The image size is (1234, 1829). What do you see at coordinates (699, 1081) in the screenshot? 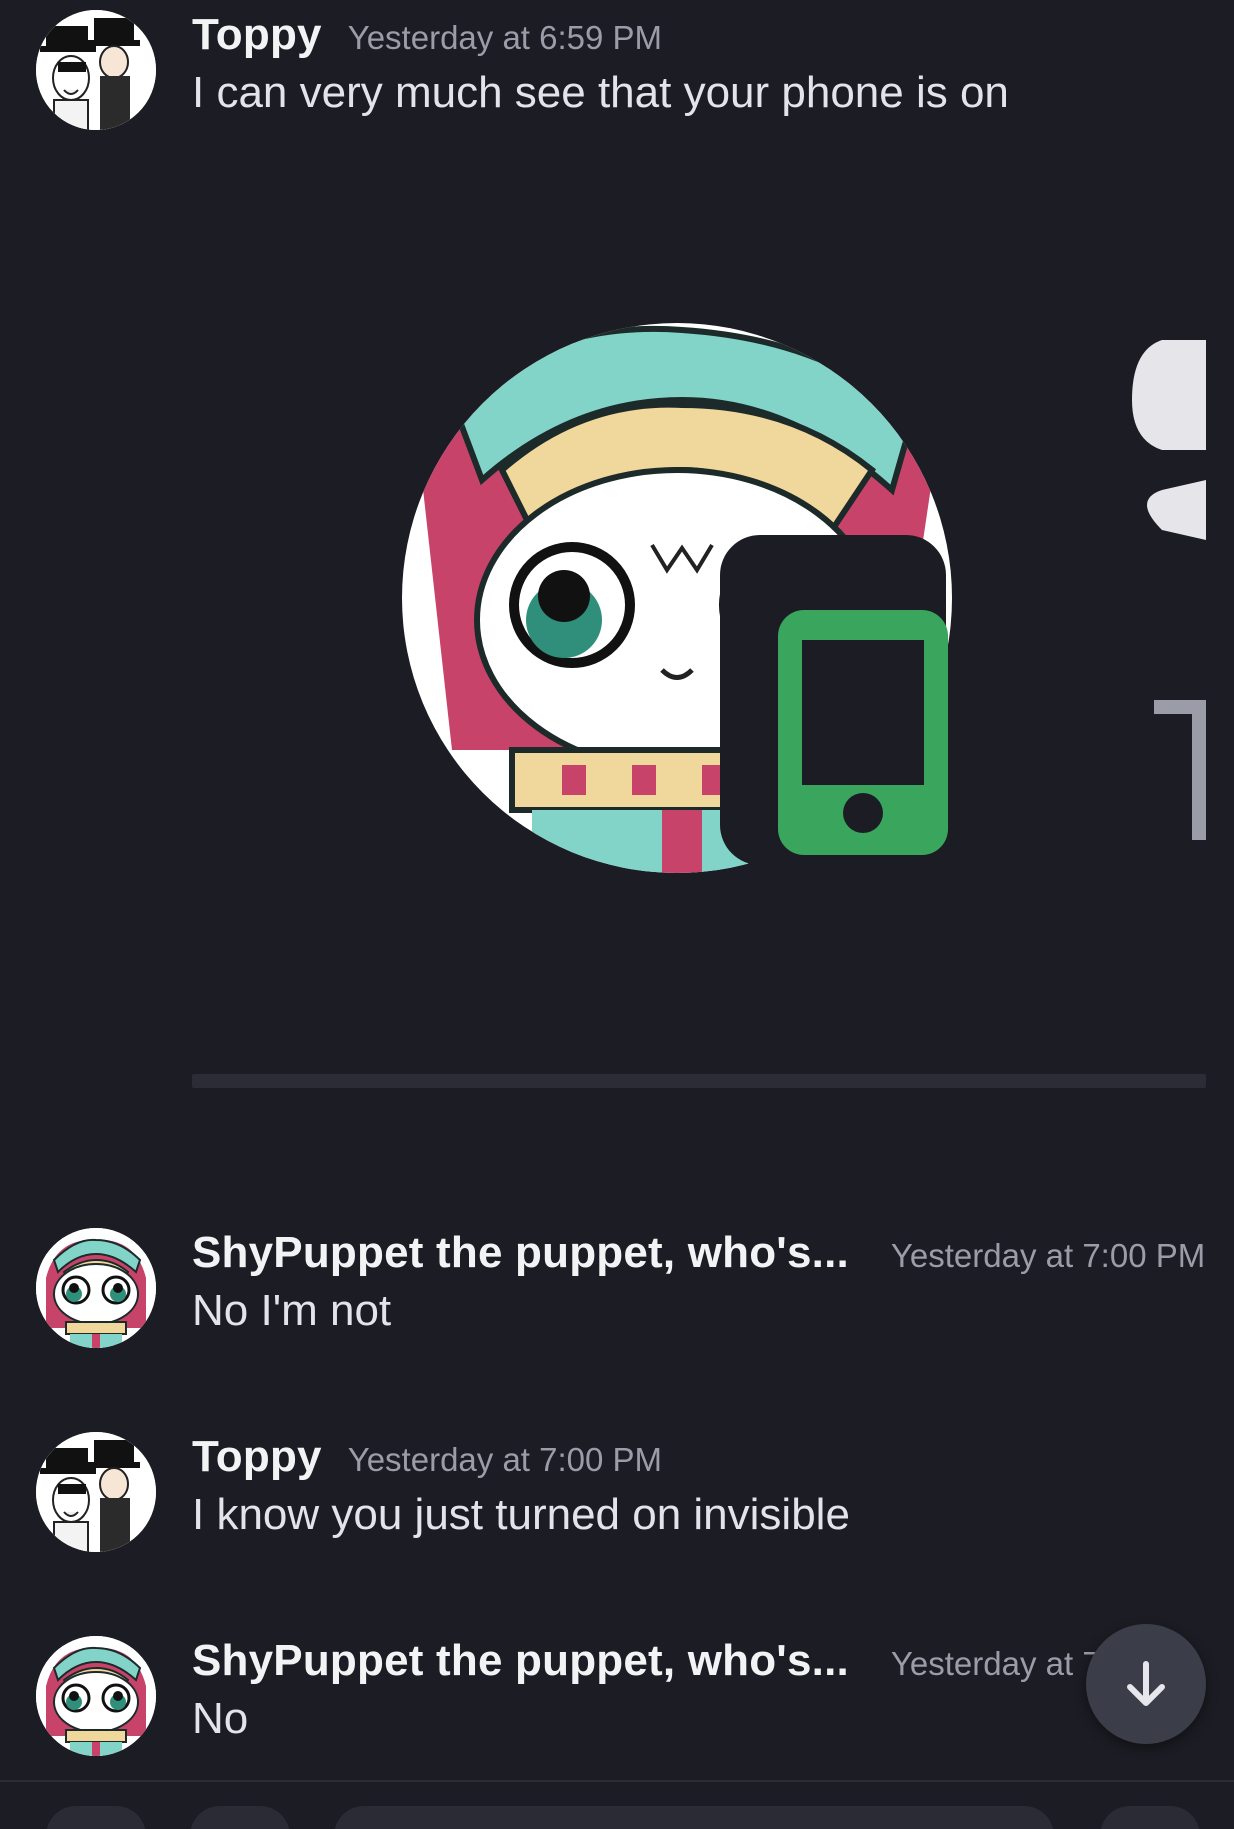
I see `embed-divider` at bounding box center [699, 1081].